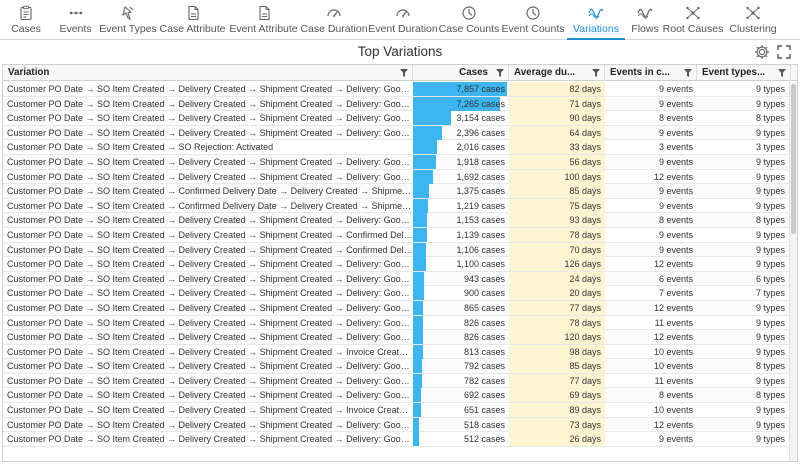  What do you see at coordinates (461, 366) in the screenshot?
I see `cases-cell: 792 cases` at bounding box center [461, 366].